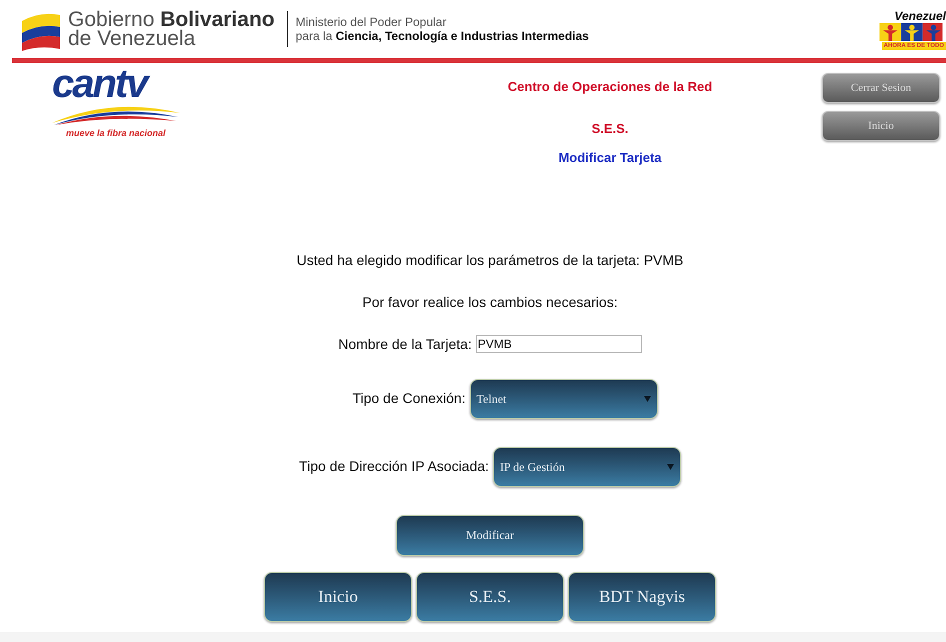 This screenshot has height=642, width=946. What do you see at coordinates (559, 344) in the screenshot?
I see `text-field: PVMB` at bounding box center [559, 344].